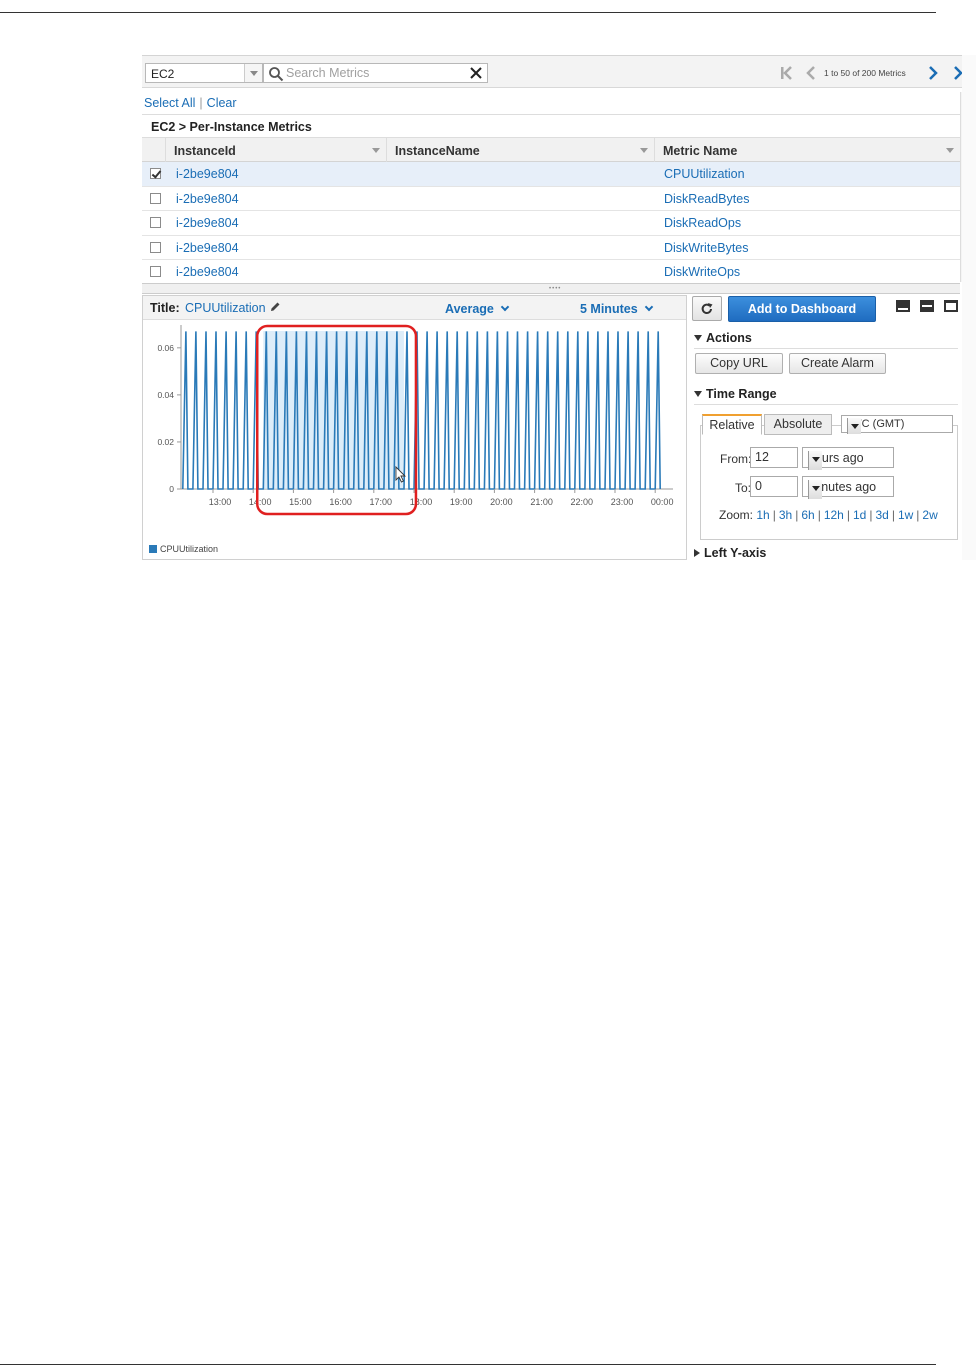 The width and height of the screenshot is (976, 1369). I want to click on actions-section-header: Actions, so click(723, 338).